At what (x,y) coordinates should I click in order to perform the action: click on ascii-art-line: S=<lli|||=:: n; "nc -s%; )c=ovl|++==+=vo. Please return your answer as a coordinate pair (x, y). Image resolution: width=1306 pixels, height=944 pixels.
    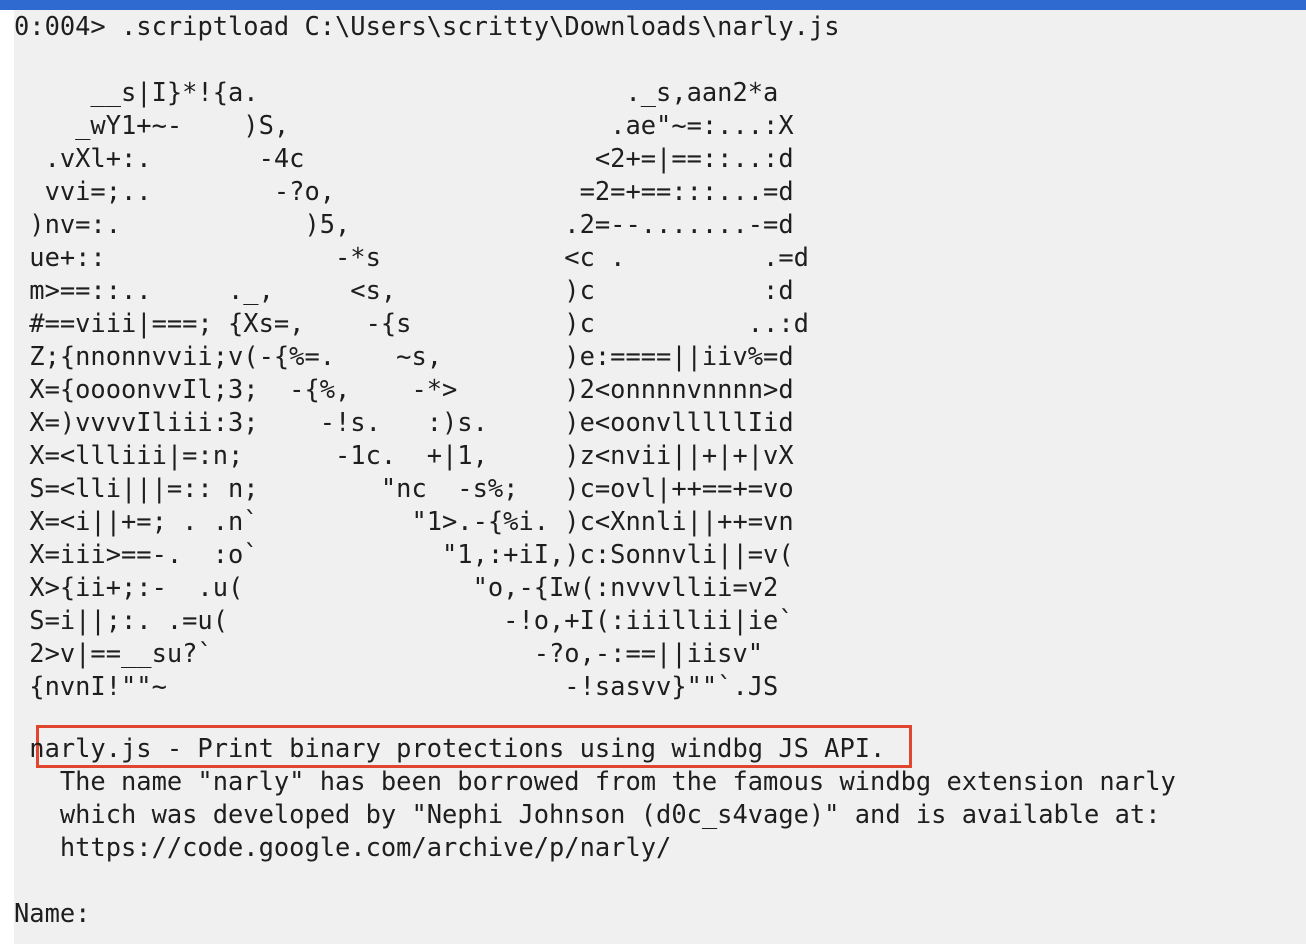
    Looking at the image, I should click on (404, 488).